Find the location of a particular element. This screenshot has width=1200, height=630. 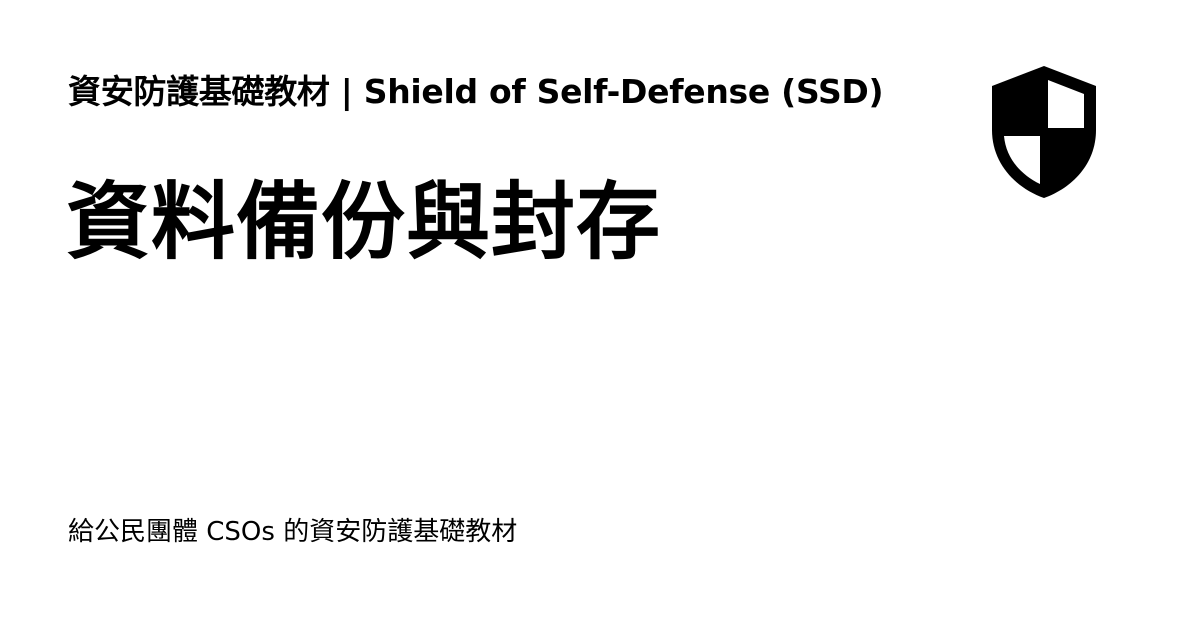

site-title: 資安防護基礎教材 | Shield of Self-Defense (SSD) is located at coordinates (476, 91).